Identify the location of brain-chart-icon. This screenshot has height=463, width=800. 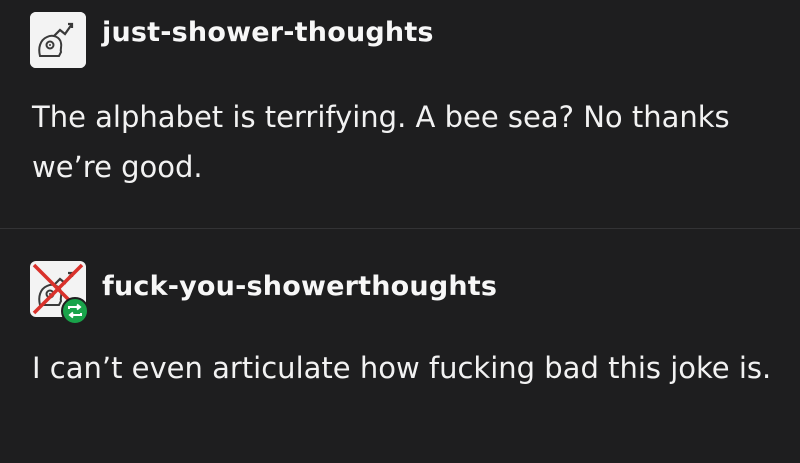
(58, 40).